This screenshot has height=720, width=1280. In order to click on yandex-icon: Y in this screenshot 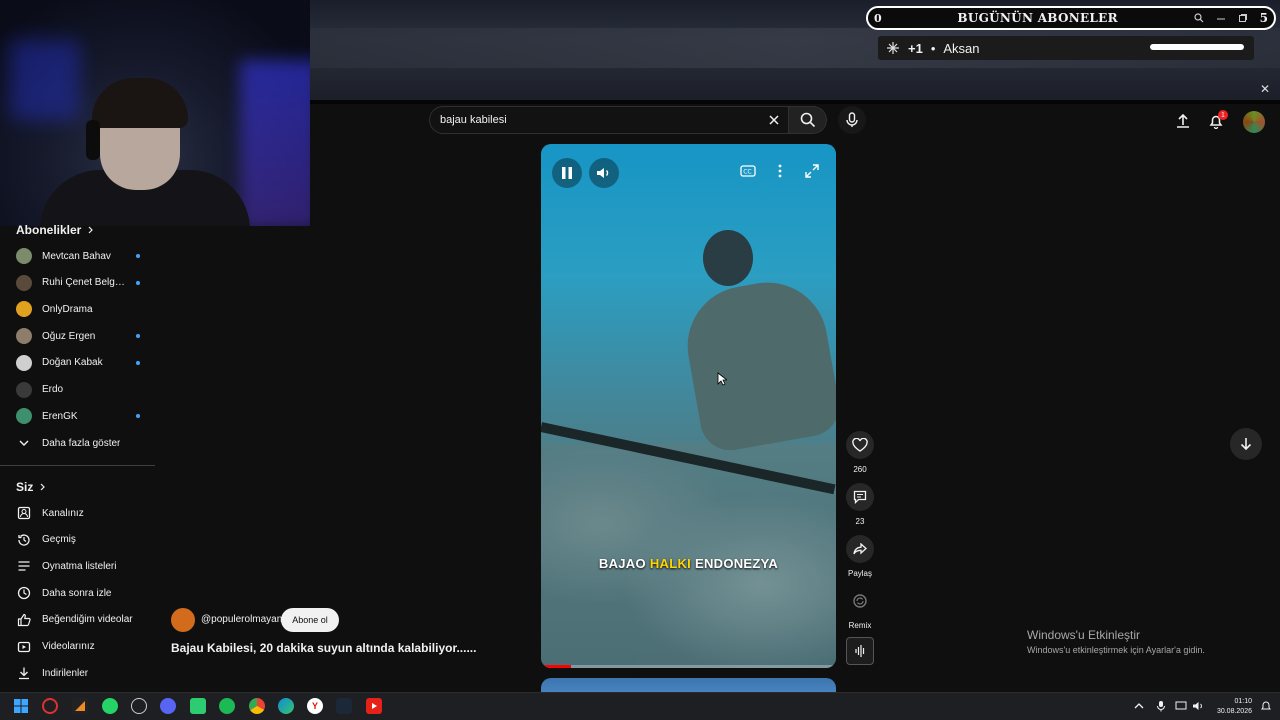, I will do `click(315, 706)`.